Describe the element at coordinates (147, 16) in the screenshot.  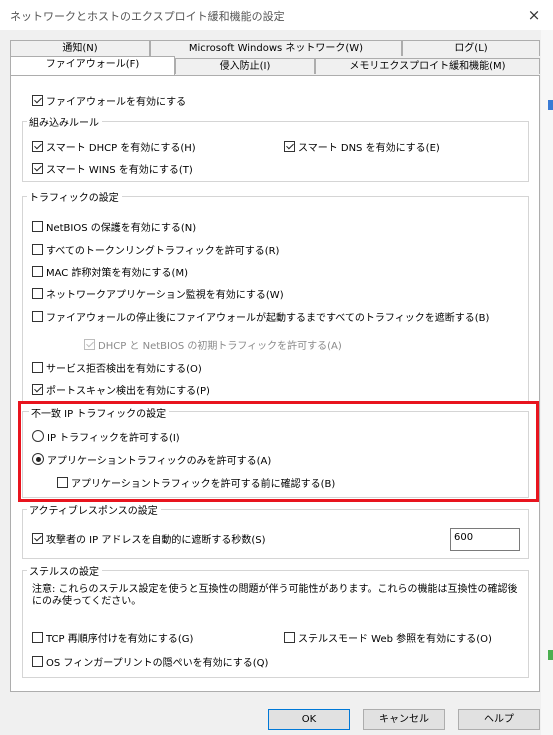
I see `window-title: ネットワークとホストのエクスプロイト緩和機能の設定` at that location.